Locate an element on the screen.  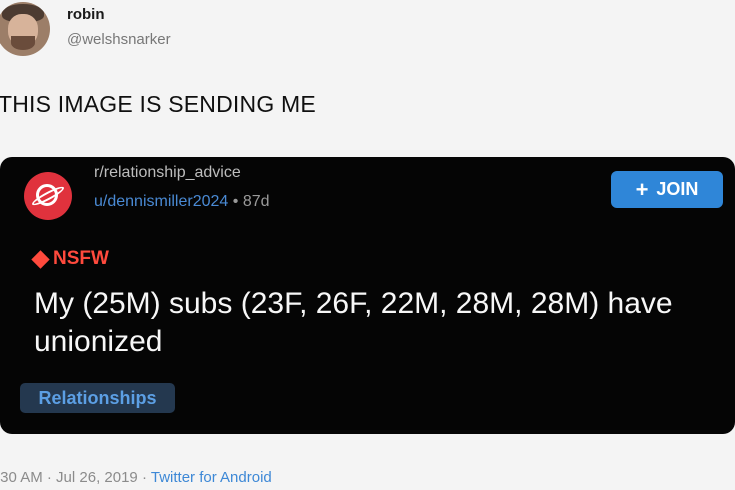
tweet-time: :30 AM is located at coordinates (21, 477).